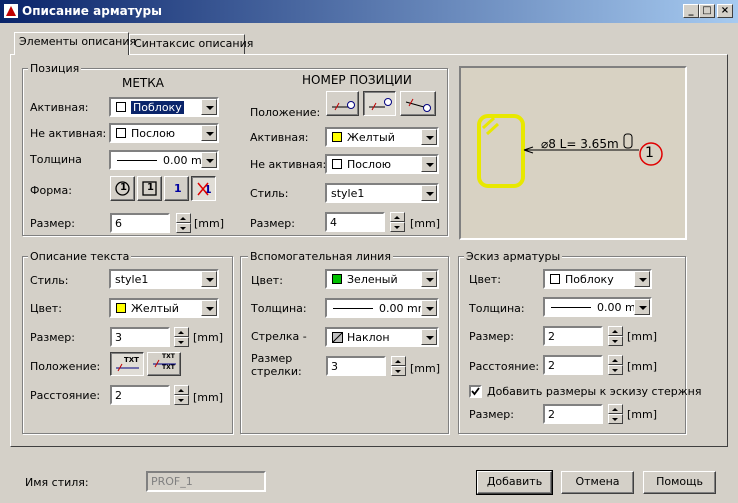 The height and width of the screenshot is (503, 738). Describe the element at coordinates (279, 308) in the screenshot. I see `aux-thickness-label: Толщина:` at that location.